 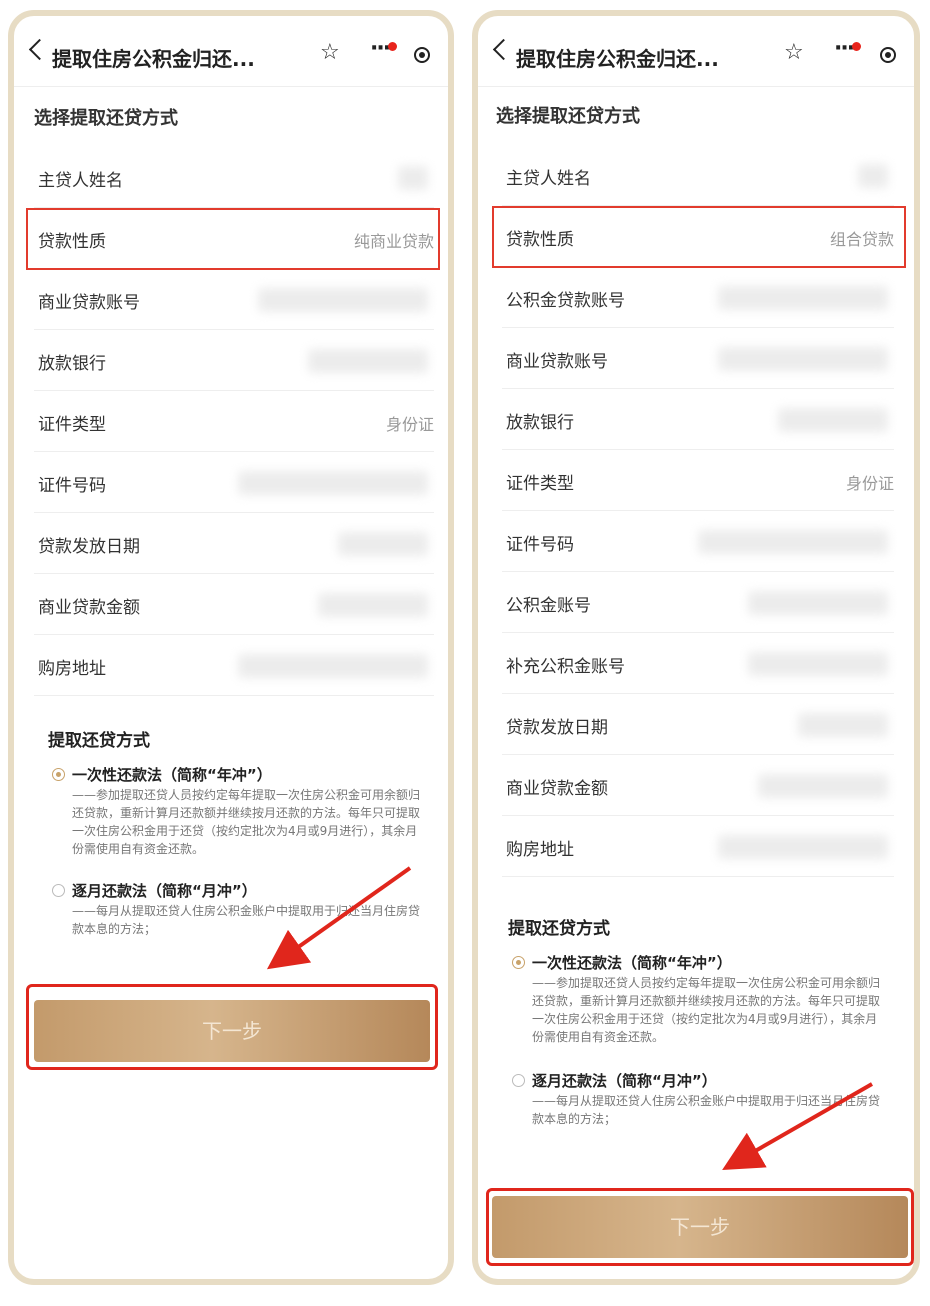 I want to click on form-row: 补充公积金账号, so click(x=698, y=664).